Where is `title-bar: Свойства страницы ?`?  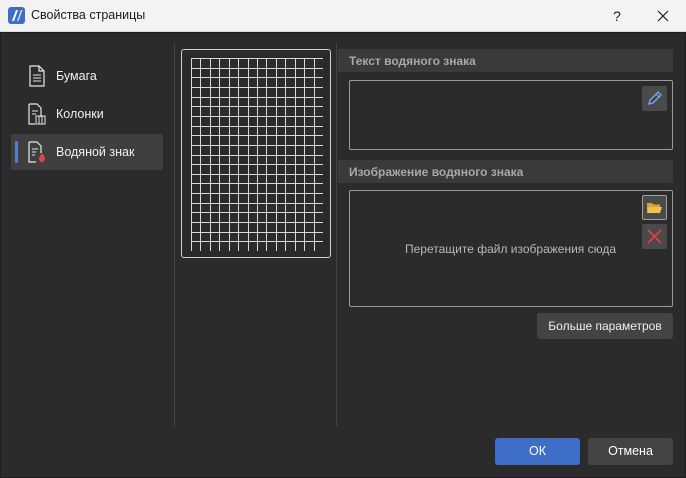
title-bar: Свойства страницы ? is located at coordinates (343, 16).